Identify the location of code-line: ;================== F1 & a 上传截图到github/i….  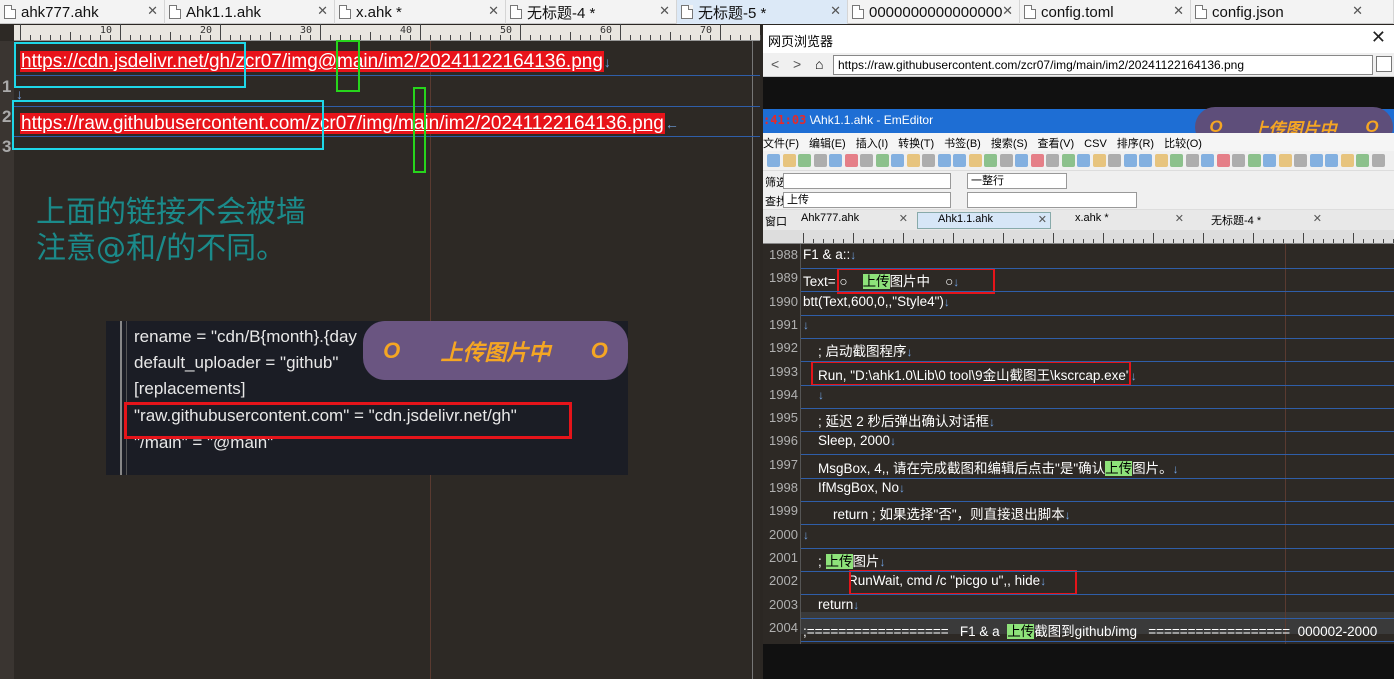
(1090, 630).